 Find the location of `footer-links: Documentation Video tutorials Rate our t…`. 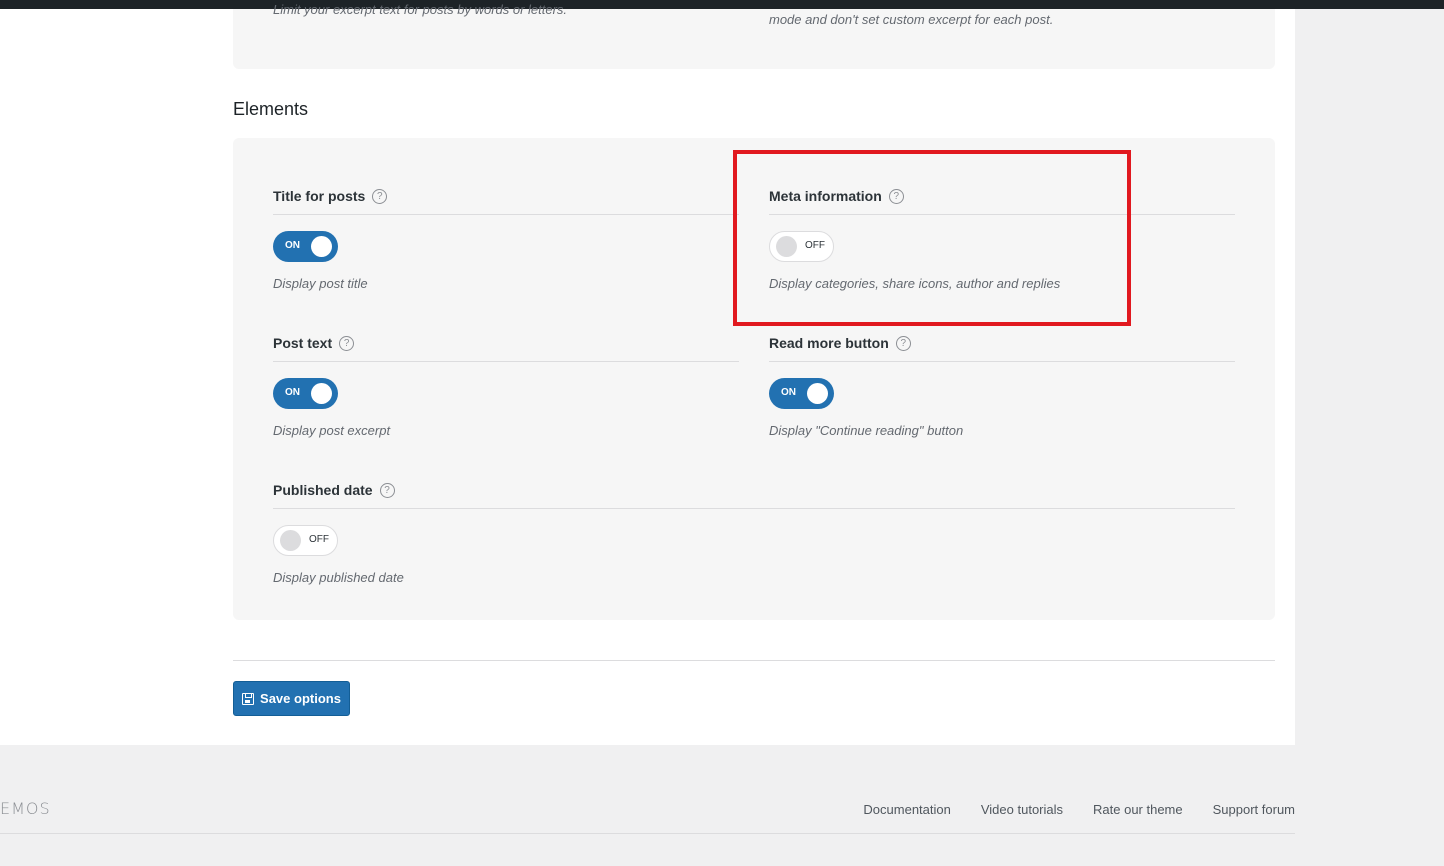

footer-links: Documentation Video tutorials Rate our t… is located at coordinates (1079, 809).